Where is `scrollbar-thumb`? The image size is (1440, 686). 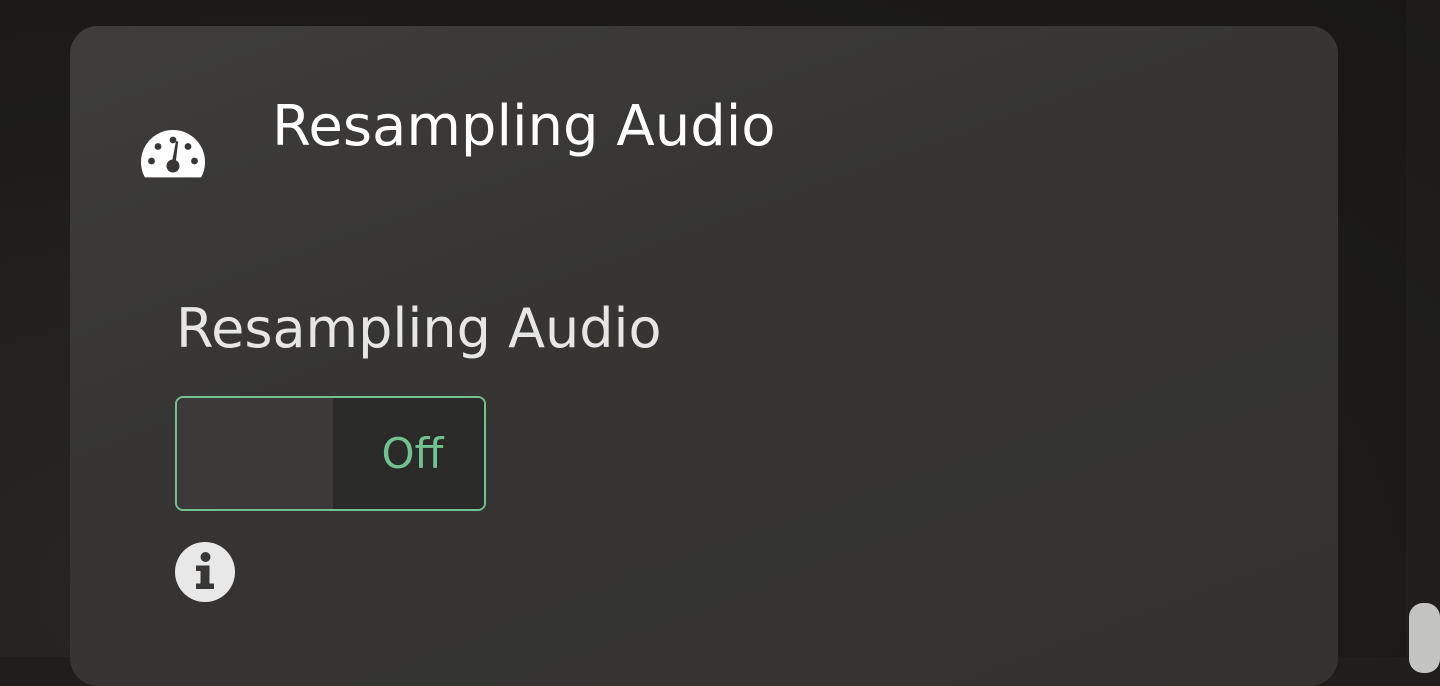
scrollbar-thumb is located at coordinates (1424, 638).